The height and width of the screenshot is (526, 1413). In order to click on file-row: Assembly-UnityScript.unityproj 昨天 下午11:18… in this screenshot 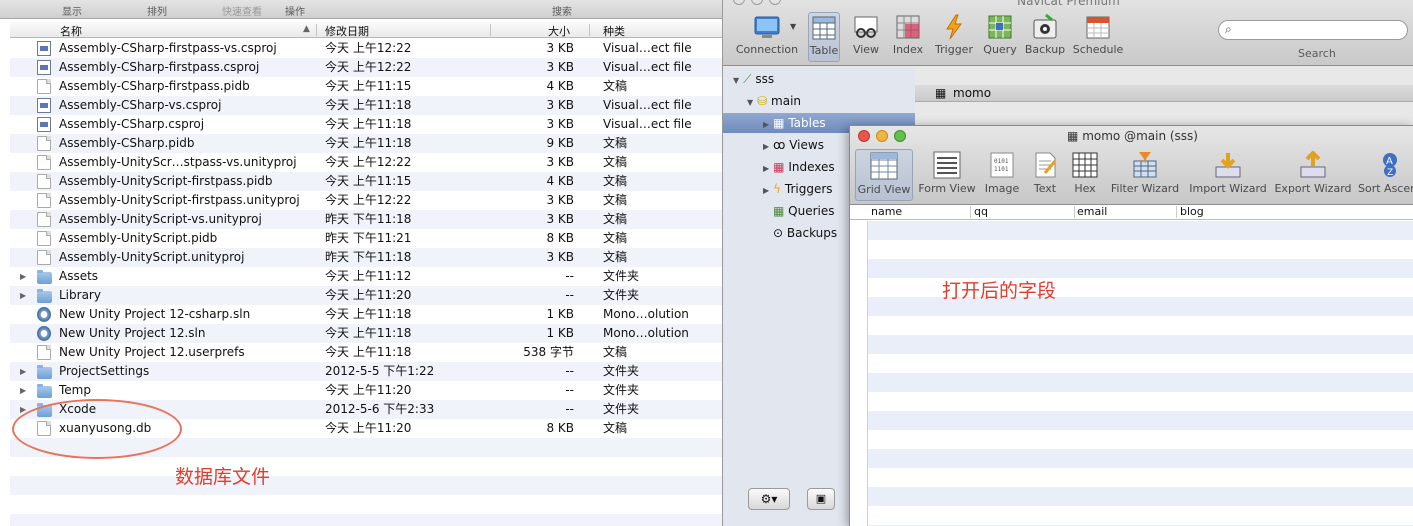, I will do `click(366, 257)`.